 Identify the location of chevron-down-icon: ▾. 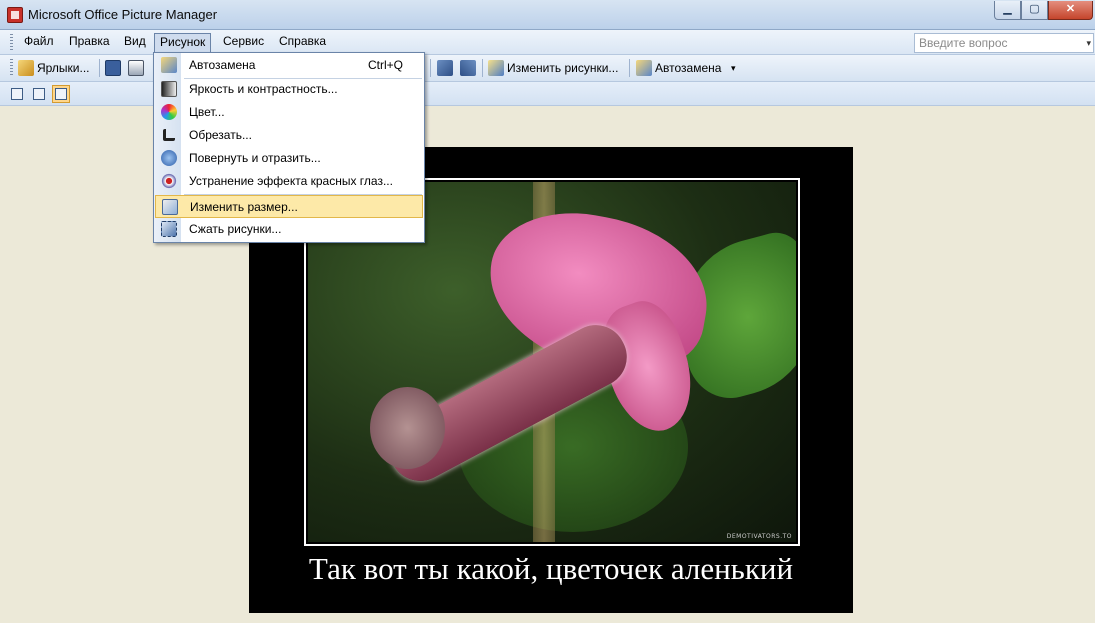
(1088, 43).